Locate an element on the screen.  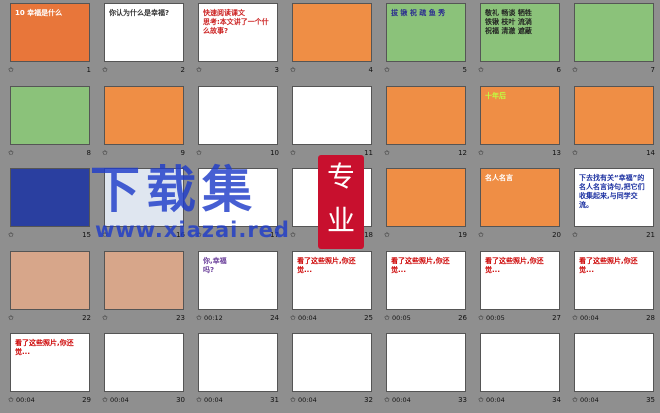
slide-thumbnail-30: ✩ 00:04 30 is located at coordinates (146, 371).